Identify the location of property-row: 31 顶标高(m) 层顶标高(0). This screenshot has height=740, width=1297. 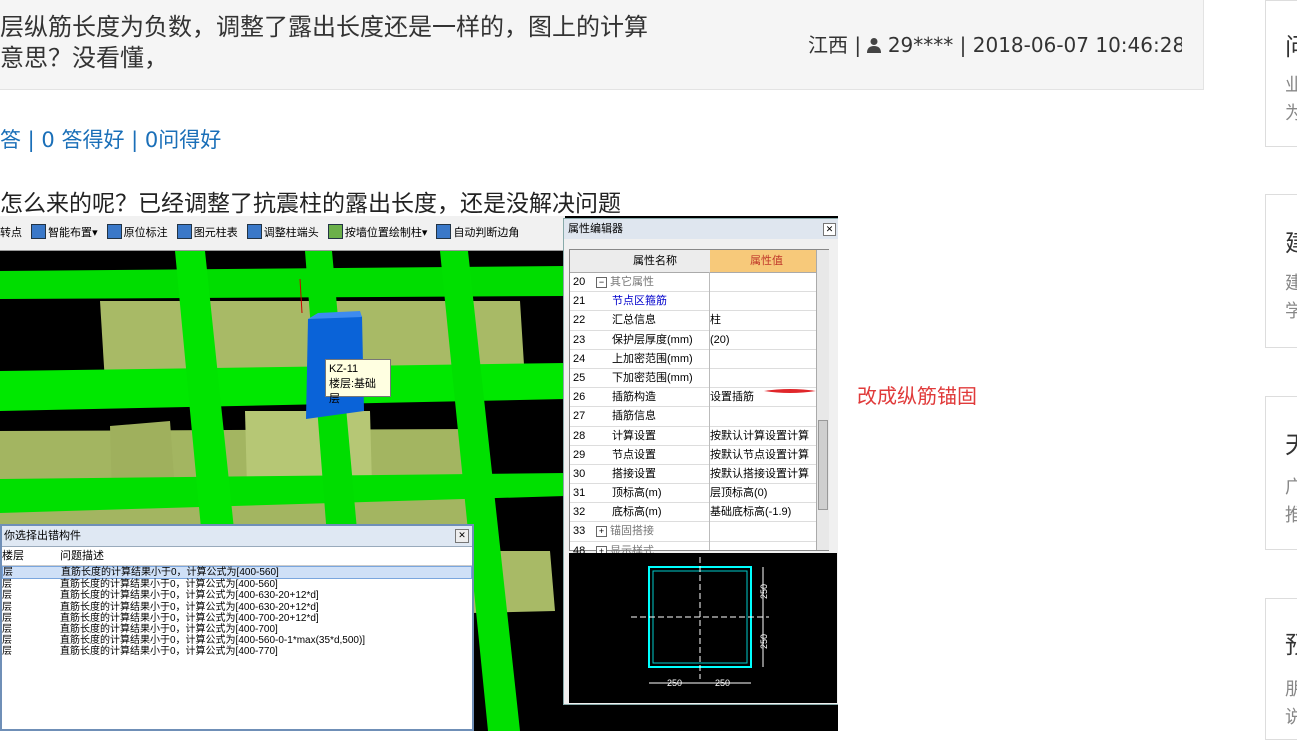
(699, 494).